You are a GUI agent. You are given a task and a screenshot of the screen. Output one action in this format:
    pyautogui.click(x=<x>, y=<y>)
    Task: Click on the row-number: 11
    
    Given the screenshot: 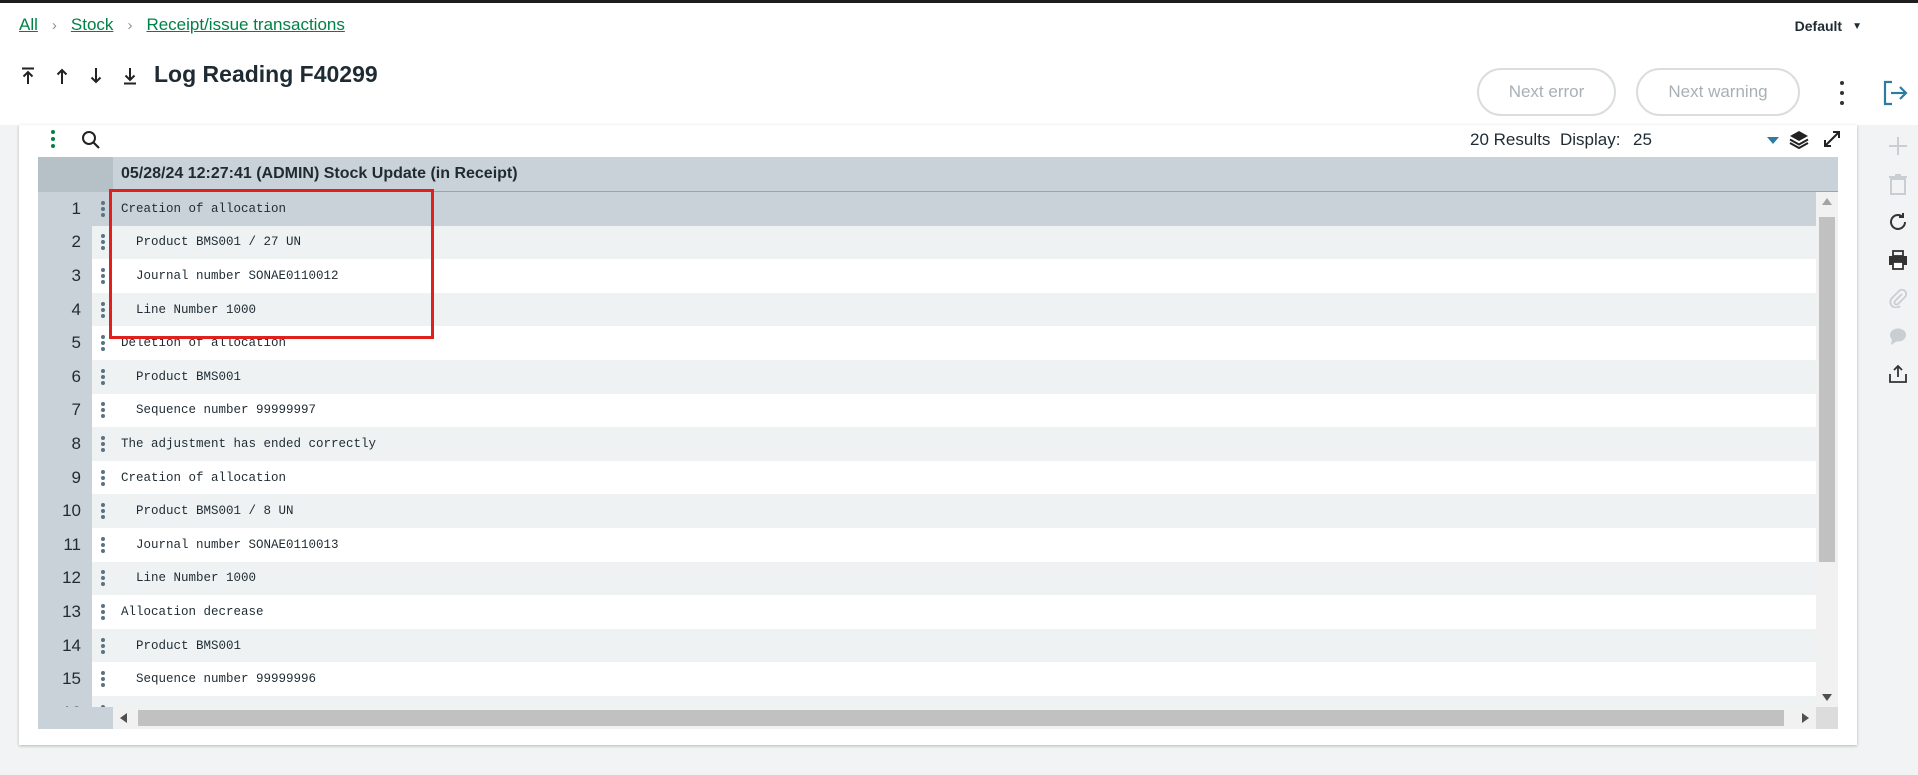 What is the action you would take?
    pyautogui.click(x=72, y=544)
    